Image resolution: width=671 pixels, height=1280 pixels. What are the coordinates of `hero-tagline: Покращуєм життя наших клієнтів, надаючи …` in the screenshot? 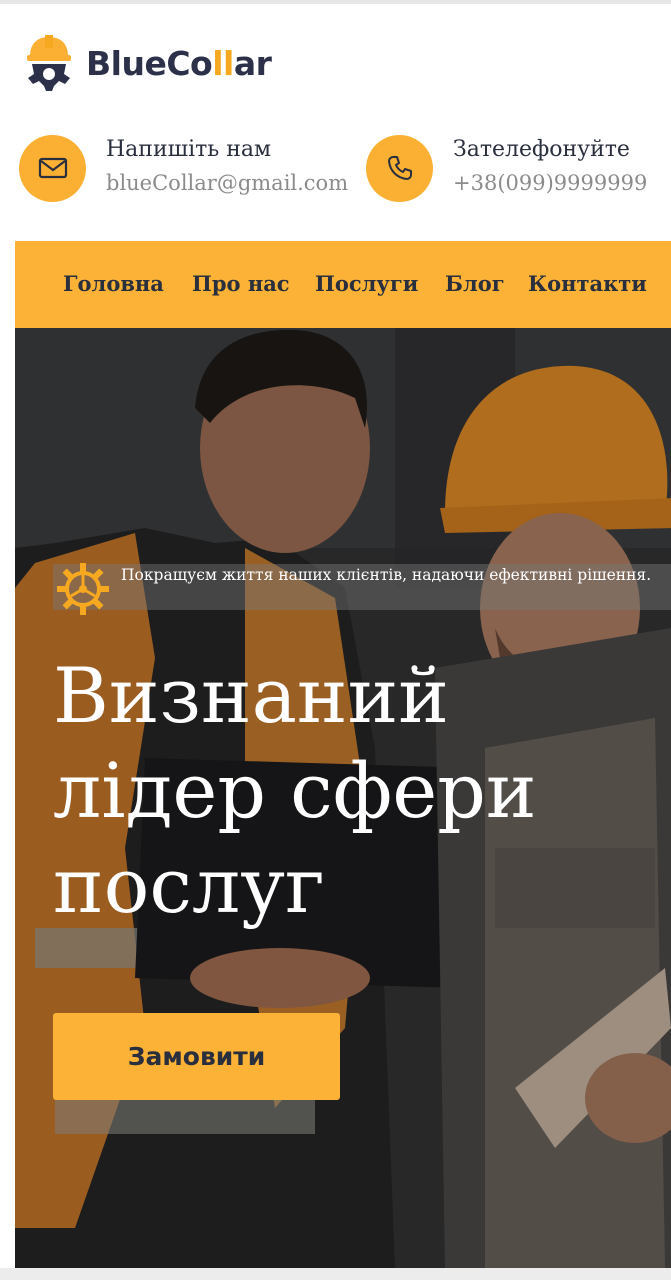 It's located at (362, 589).